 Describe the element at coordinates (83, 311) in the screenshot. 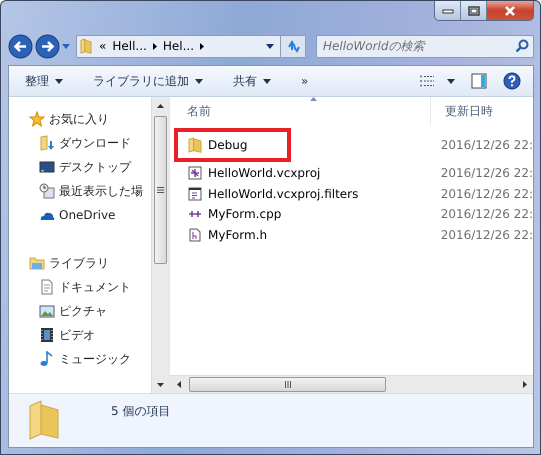

I see `sidebar-item: ピクチャ` at that location.